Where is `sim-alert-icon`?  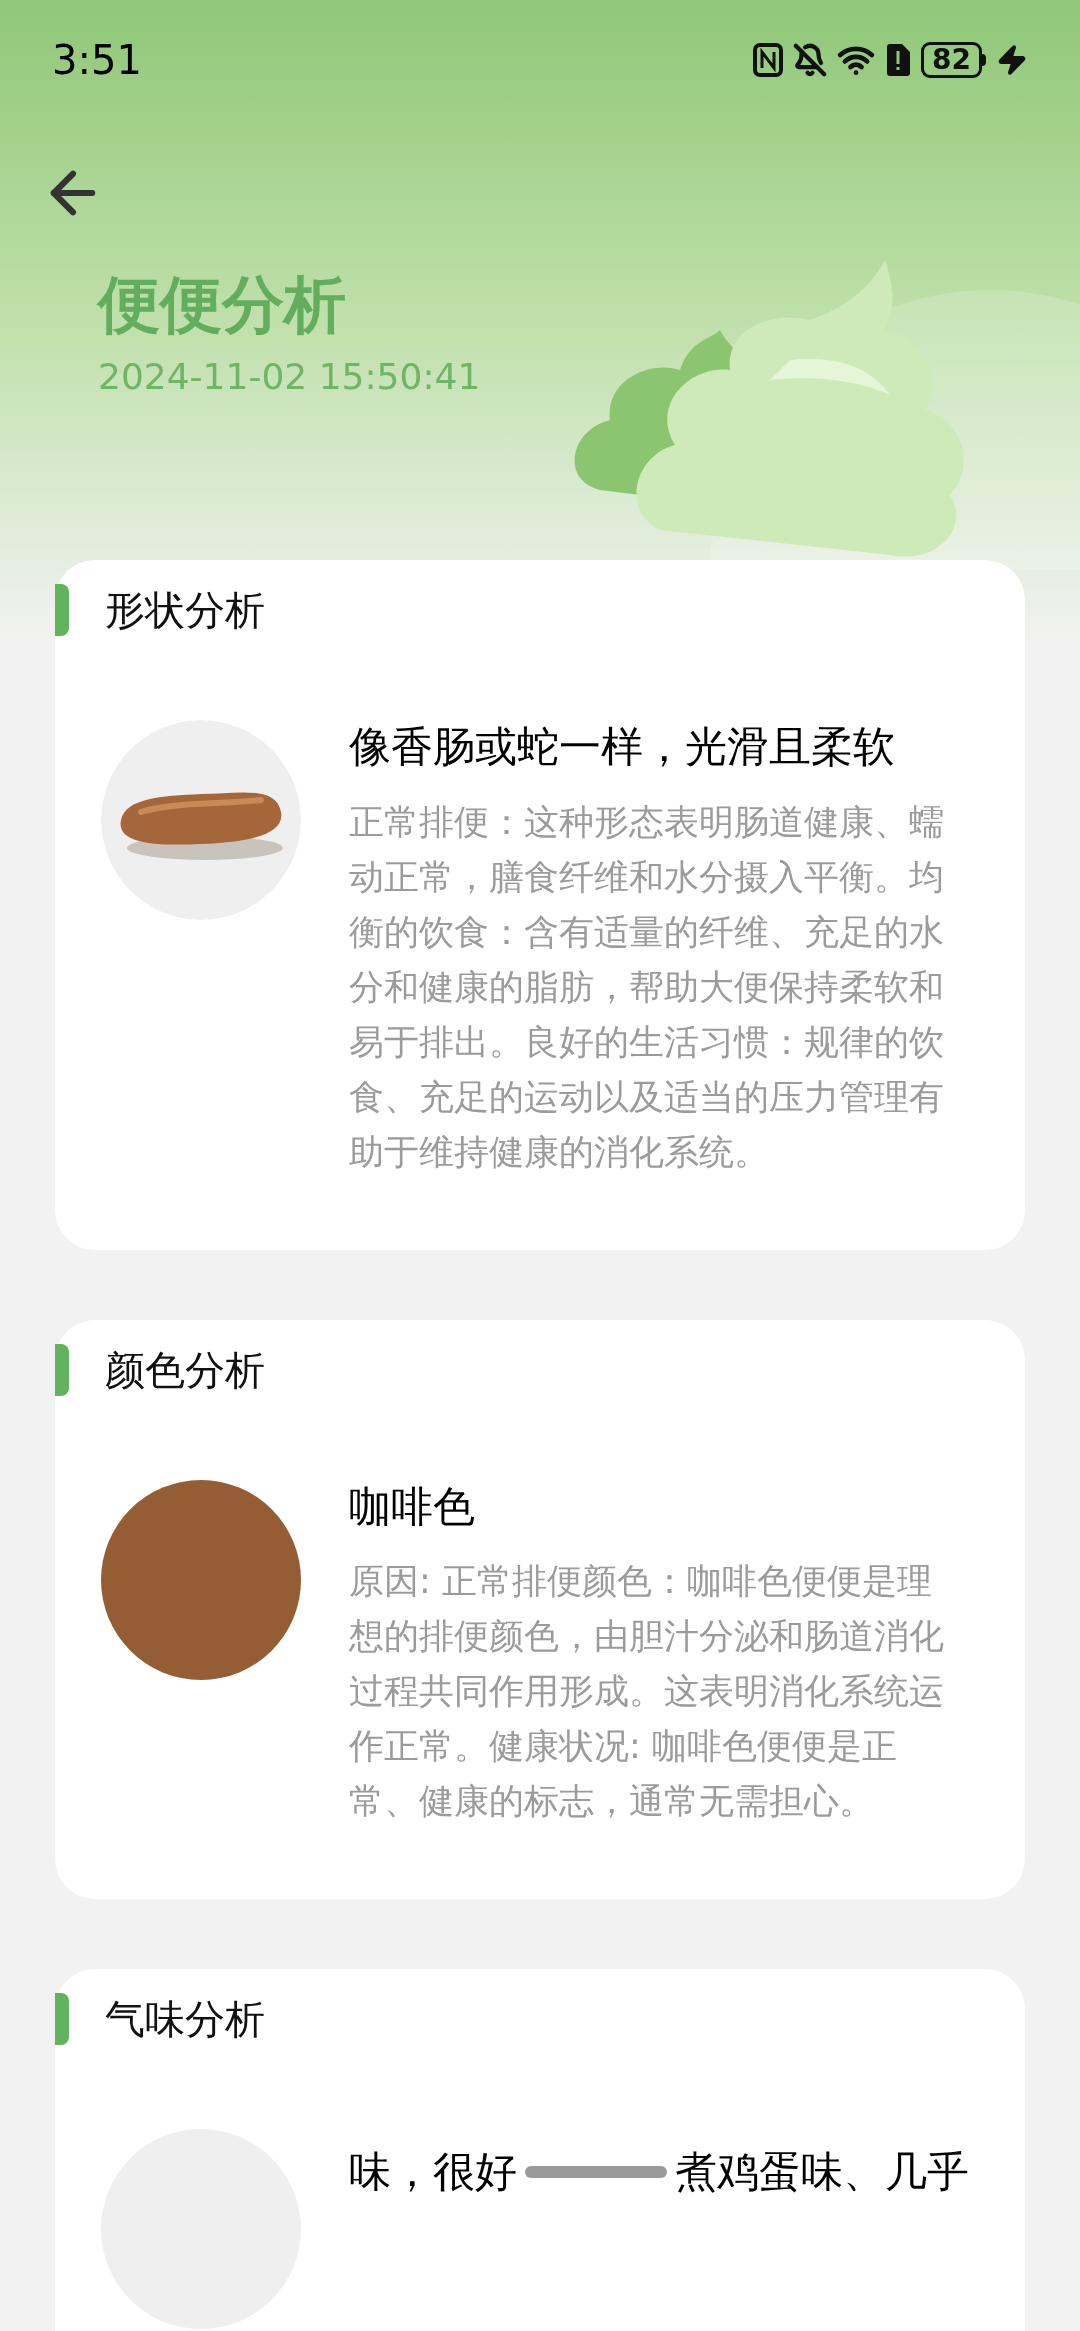
sim-alert-icon is located at coordinates (898, 60).